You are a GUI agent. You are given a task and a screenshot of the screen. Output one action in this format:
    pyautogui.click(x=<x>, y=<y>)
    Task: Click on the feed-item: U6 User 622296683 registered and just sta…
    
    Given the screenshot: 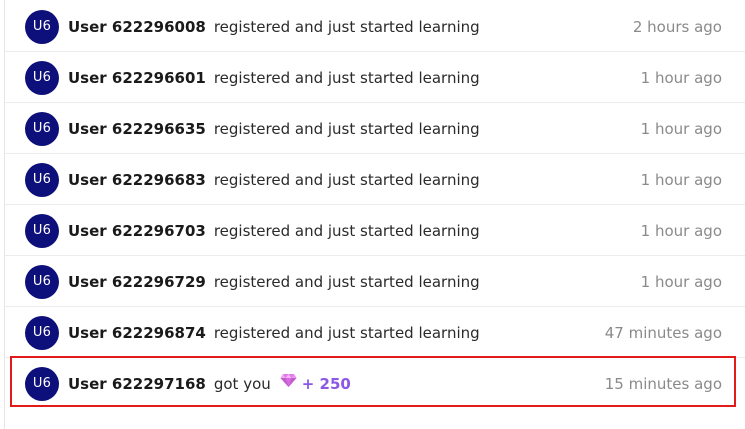 What is the action you would take?
    pyautogui.click(x=375, y=179)
    